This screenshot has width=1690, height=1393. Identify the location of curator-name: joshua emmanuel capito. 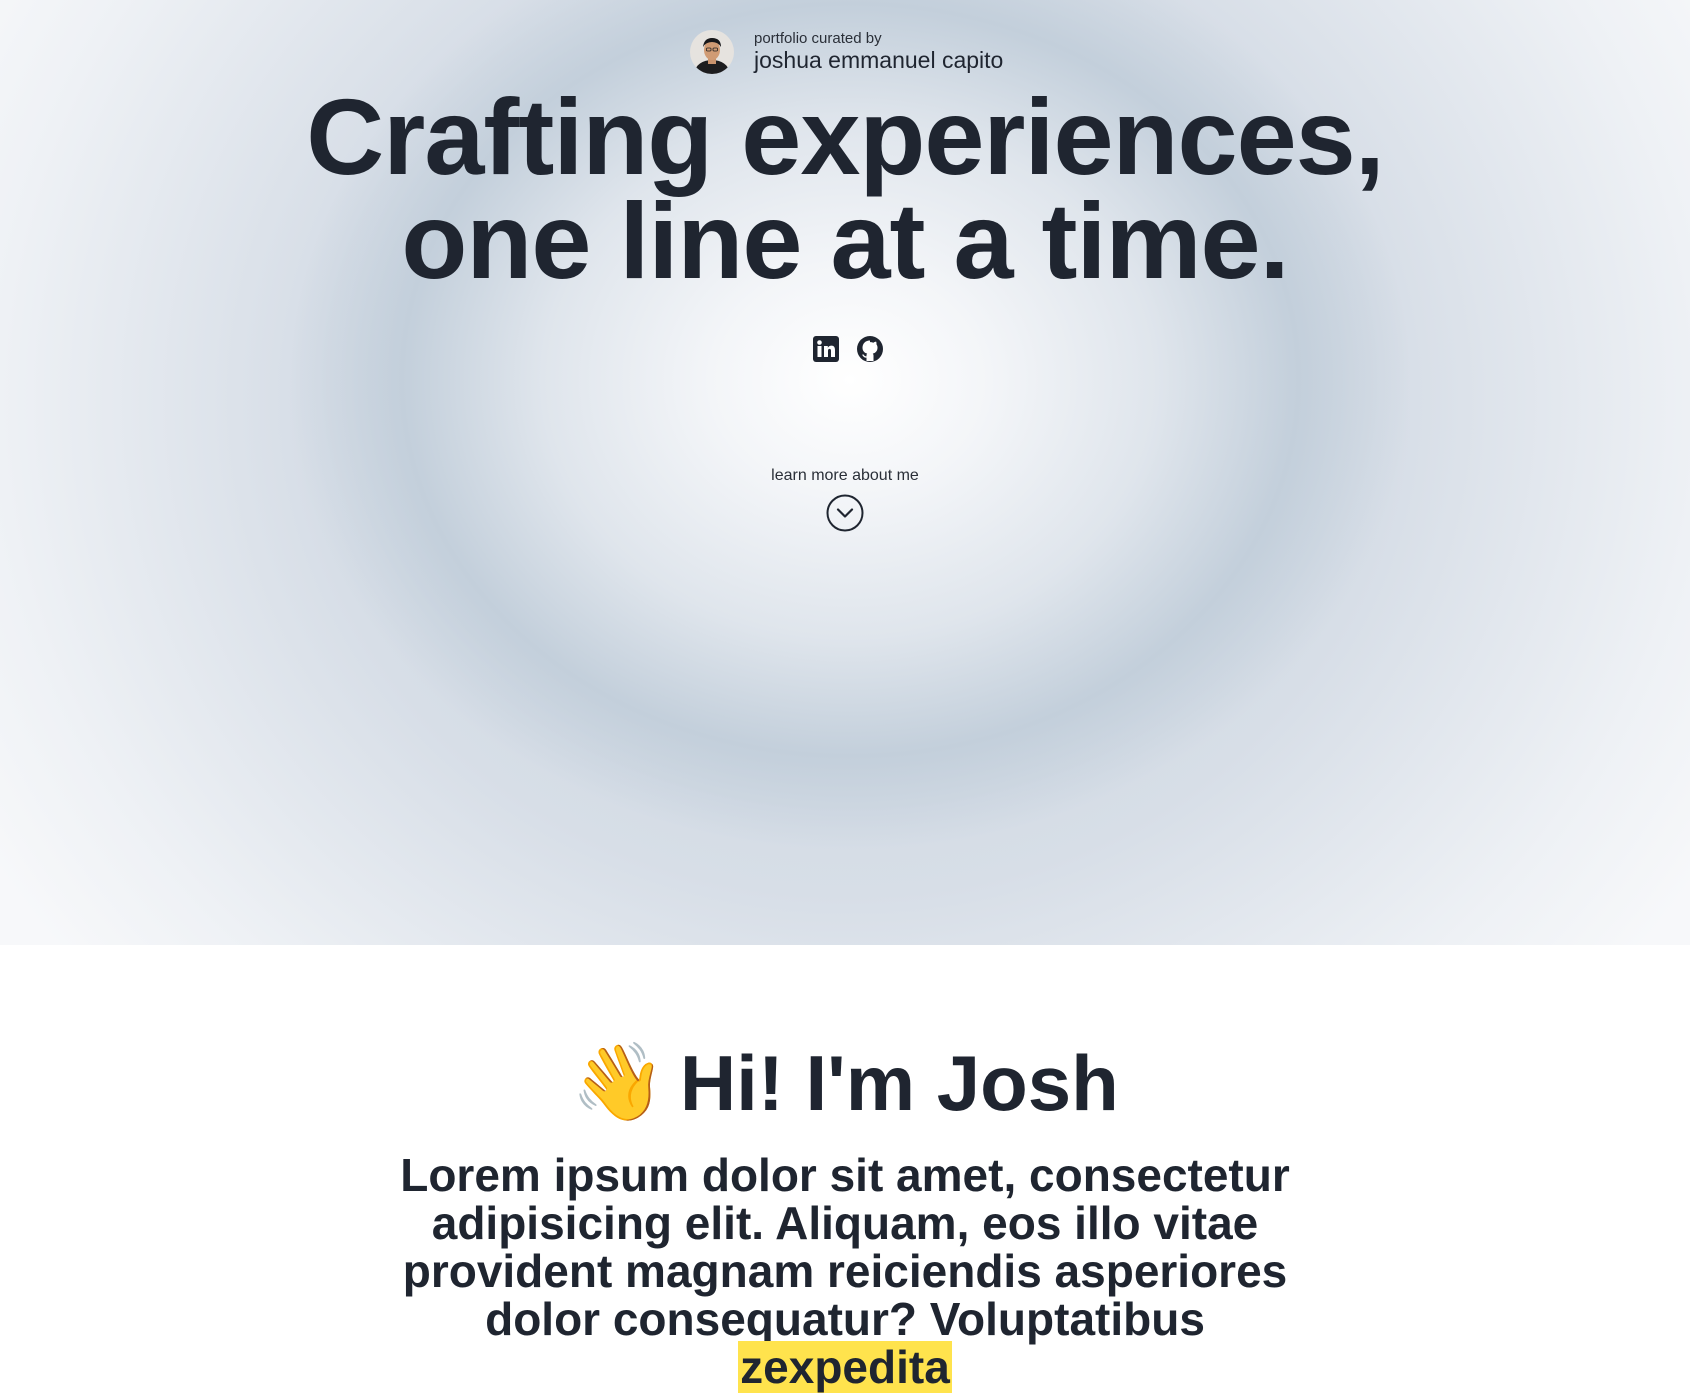
(879, 60).